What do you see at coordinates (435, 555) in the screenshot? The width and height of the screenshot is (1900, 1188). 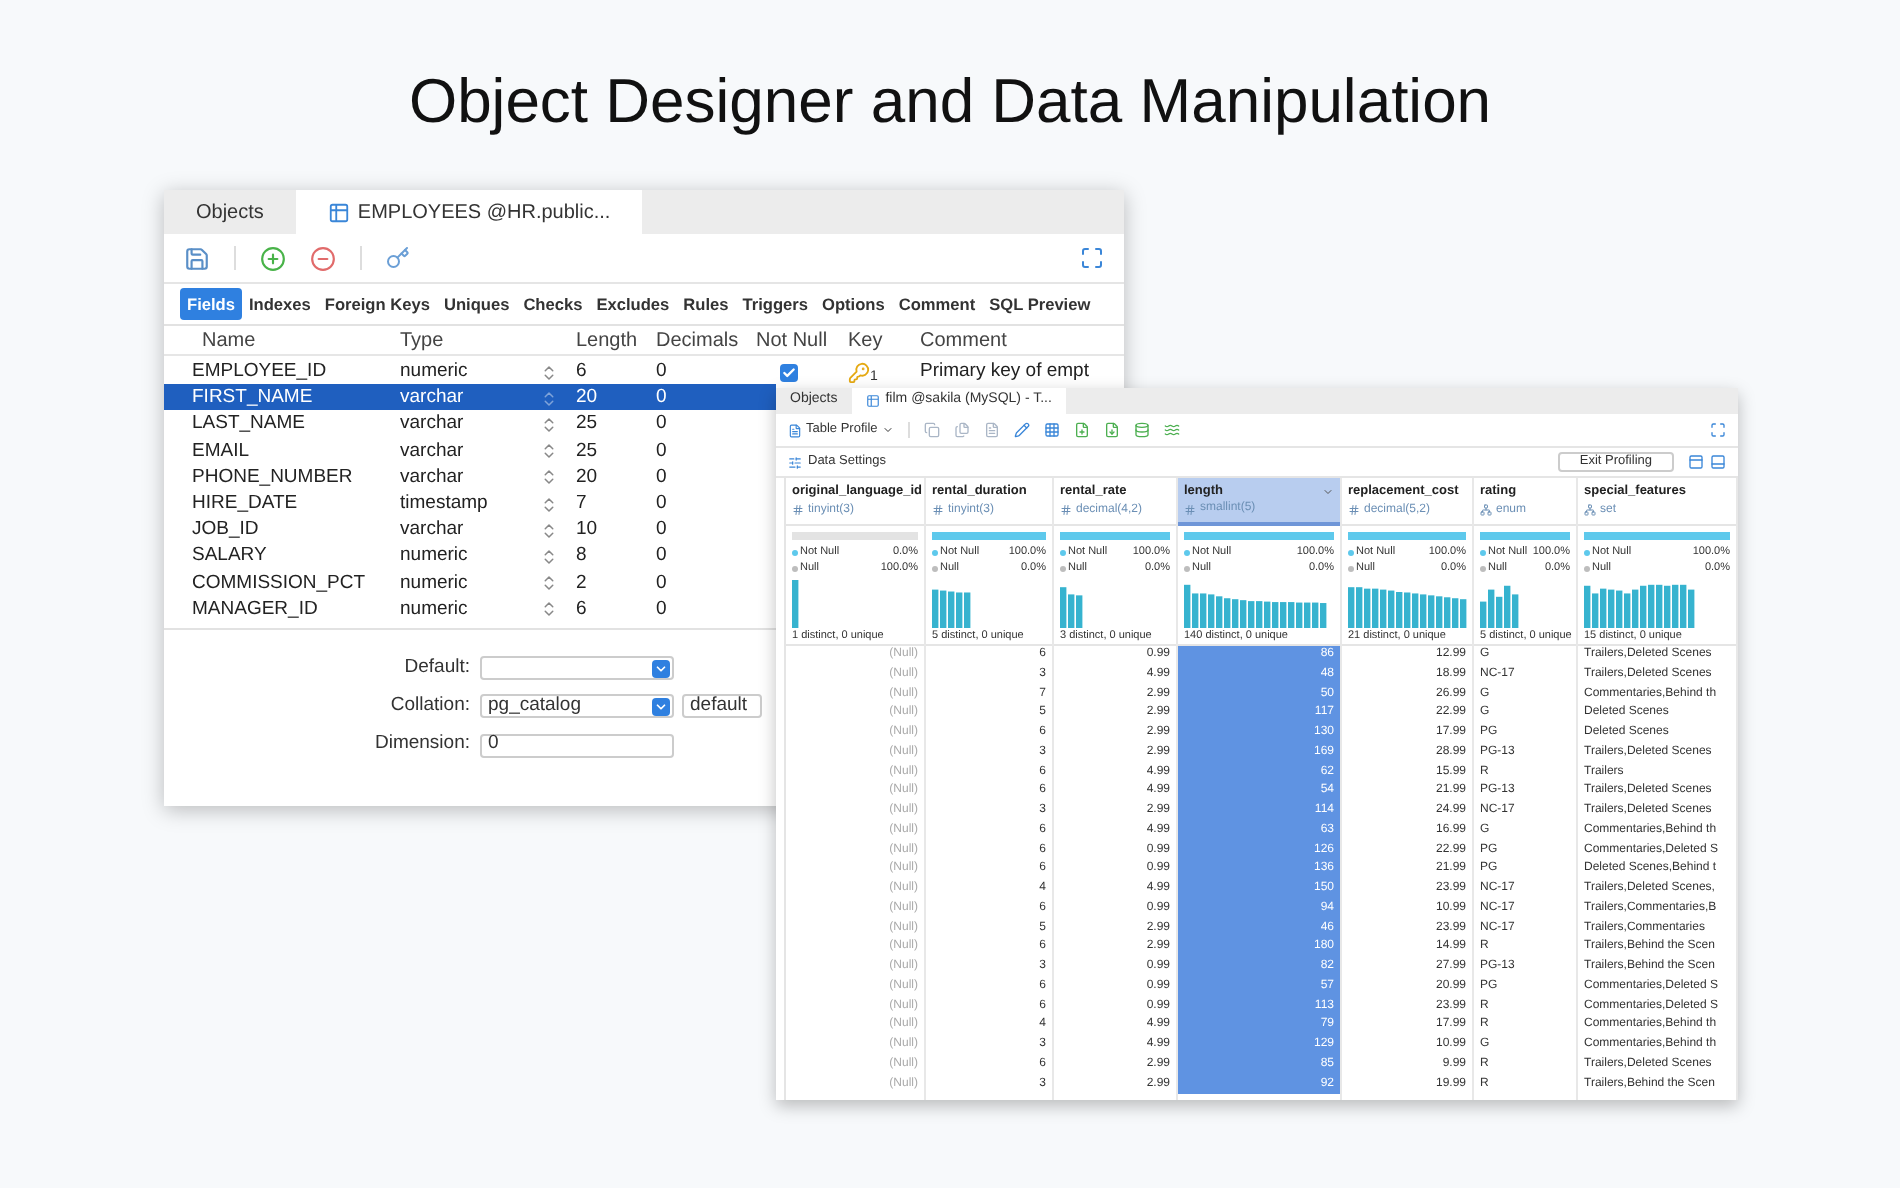 I see `table-cell-text: numeric` at bounding box center [435, 555].